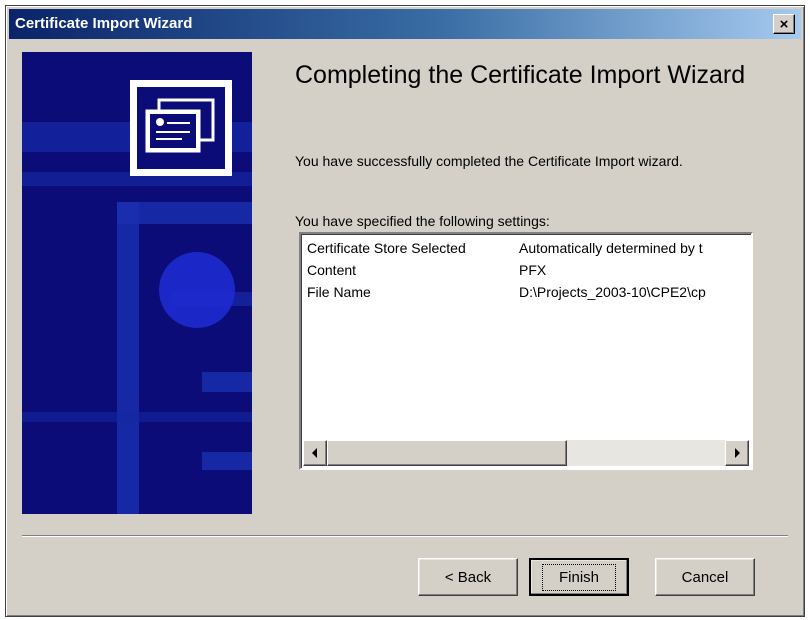  I want to click on cancel-button-label: Cancel, so click(705, 577).